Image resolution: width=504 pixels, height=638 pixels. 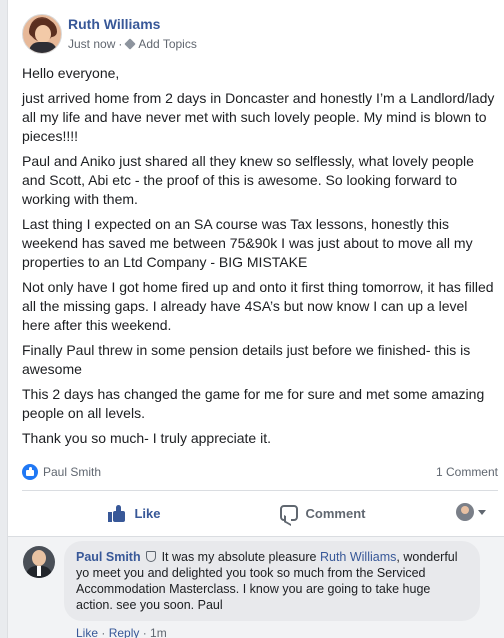 I want to click on post-as-selector, so click(x=471, y=512).